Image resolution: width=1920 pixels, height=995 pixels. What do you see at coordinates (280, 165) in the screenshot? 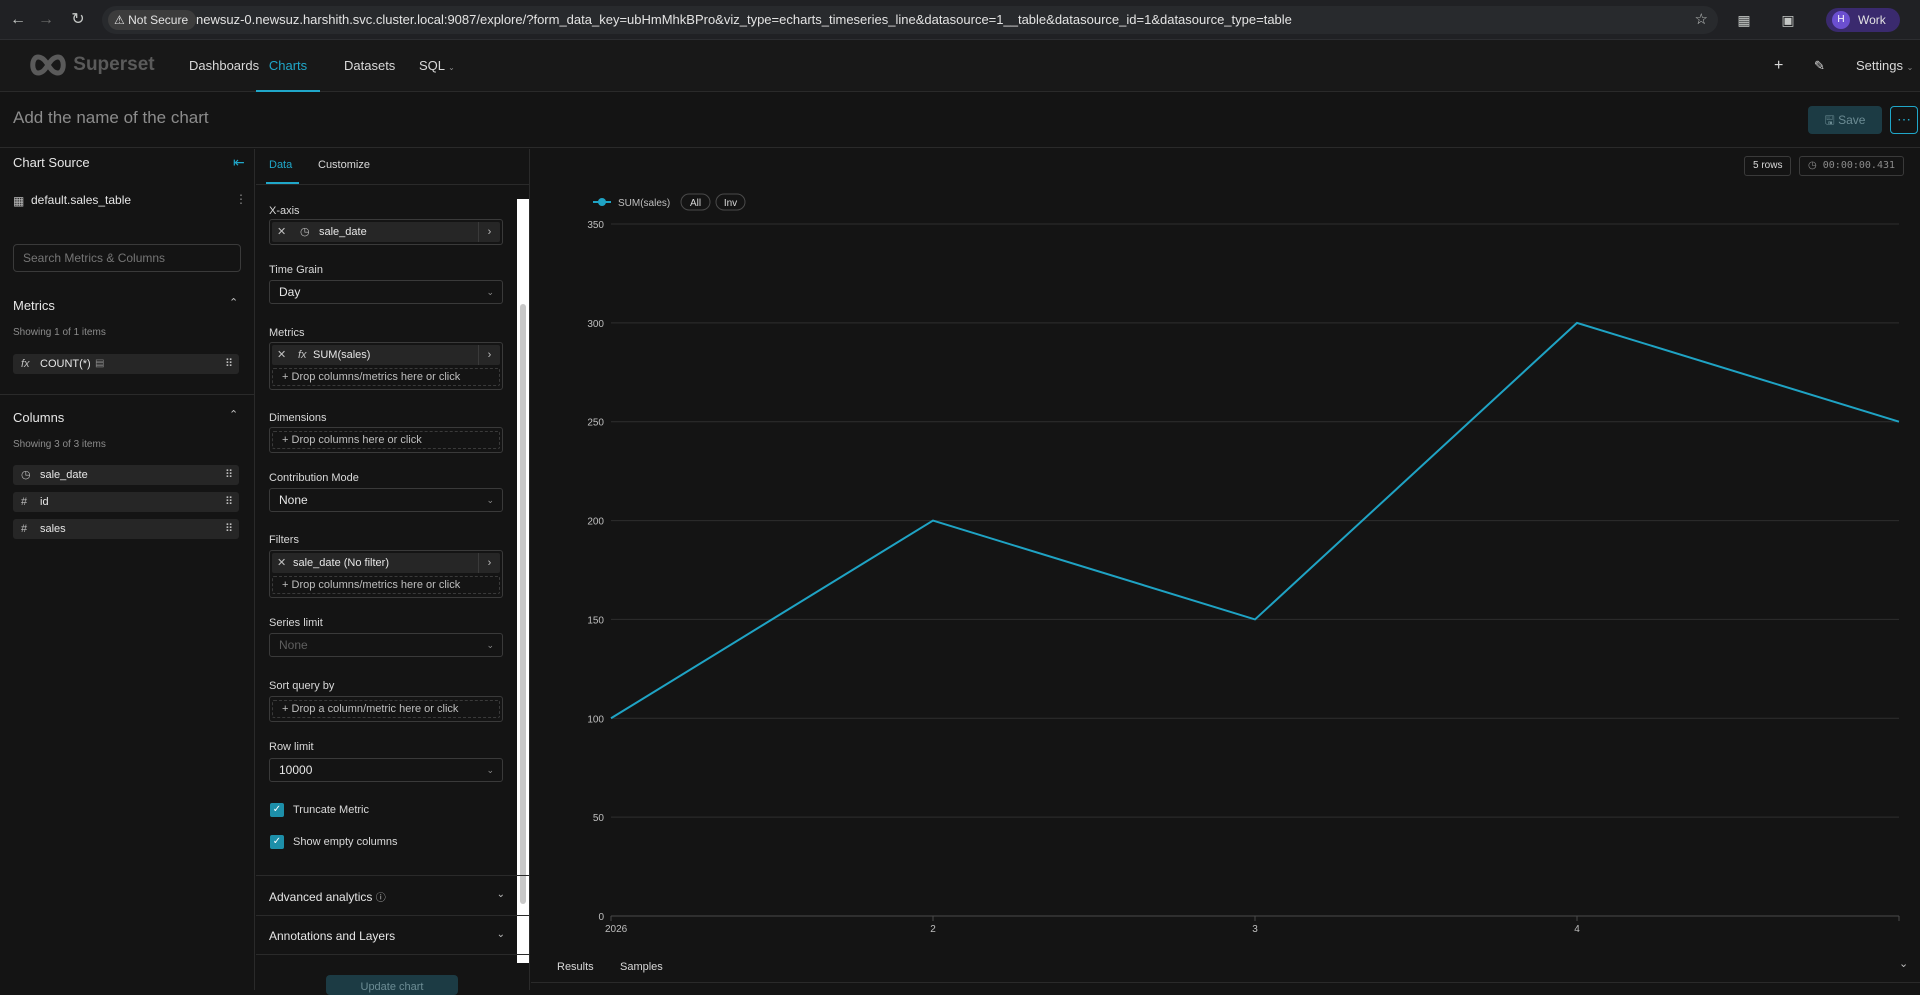
I see `tab-data: Data` at bounding box center [280, 165].